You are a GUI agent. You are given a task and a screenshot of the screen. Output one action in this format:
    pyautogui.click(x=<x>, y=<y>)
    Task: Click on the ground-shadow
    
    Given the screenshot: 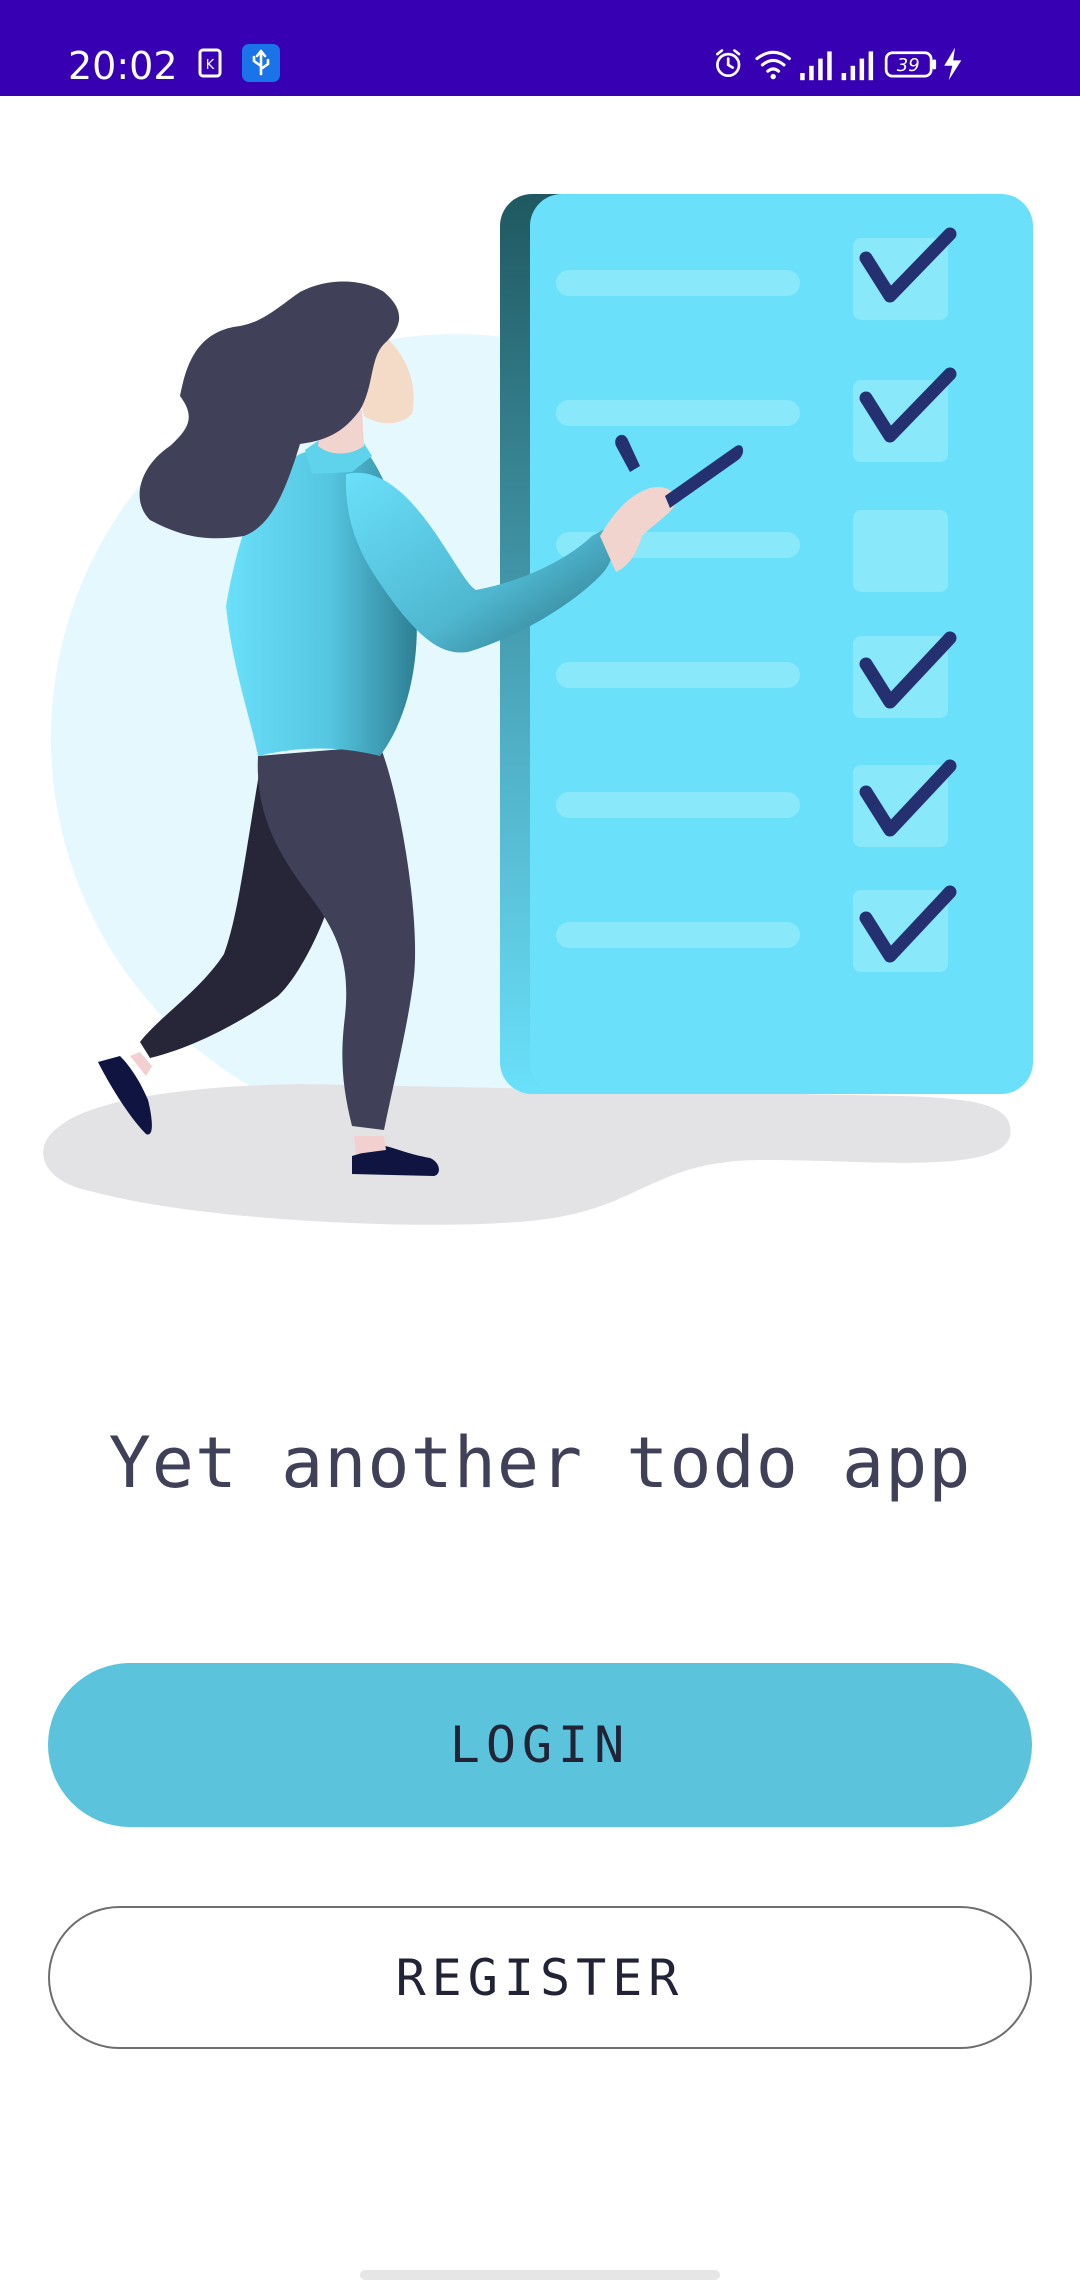 What is the action you would take?
    pyautogui.click(x=527, y=1154)
    